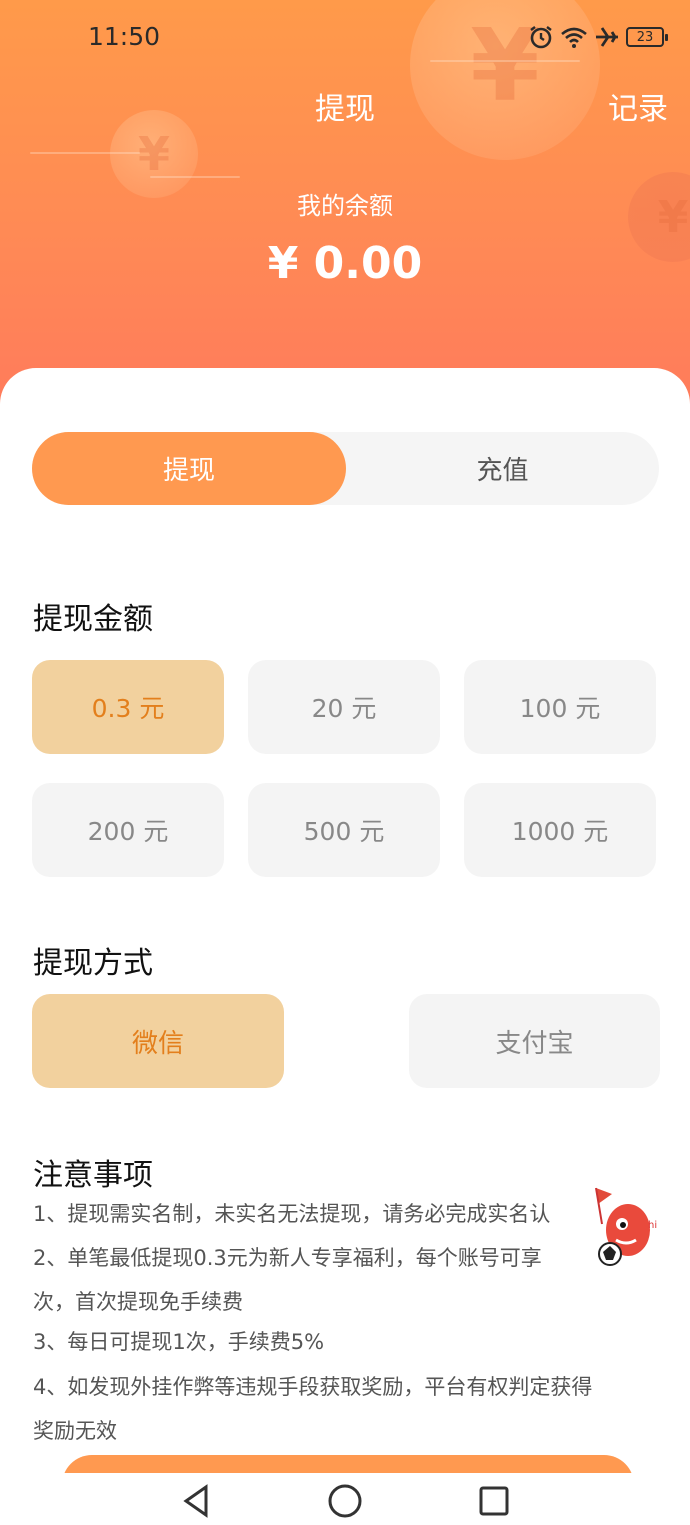 The height and width of the screenshot is (1525, 690). I want to click on battery-icon: 23, so click(647, 37).